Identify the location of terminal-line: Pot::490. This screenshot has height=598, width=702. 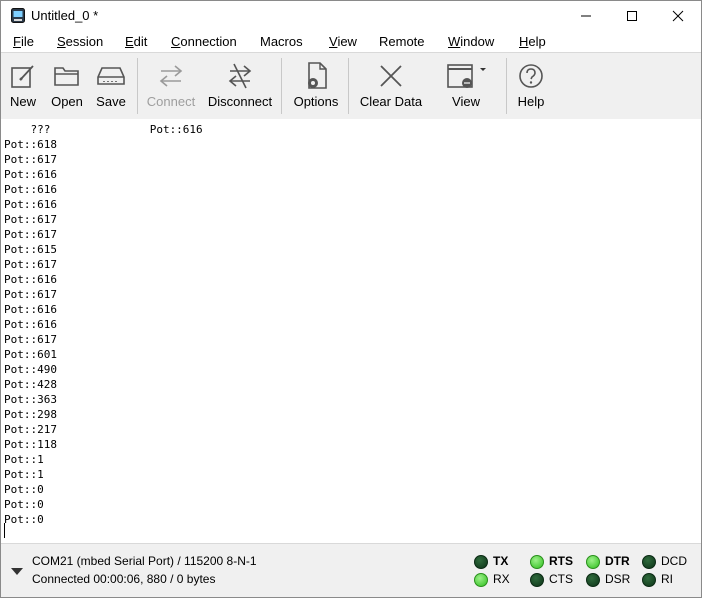
(30, 369).